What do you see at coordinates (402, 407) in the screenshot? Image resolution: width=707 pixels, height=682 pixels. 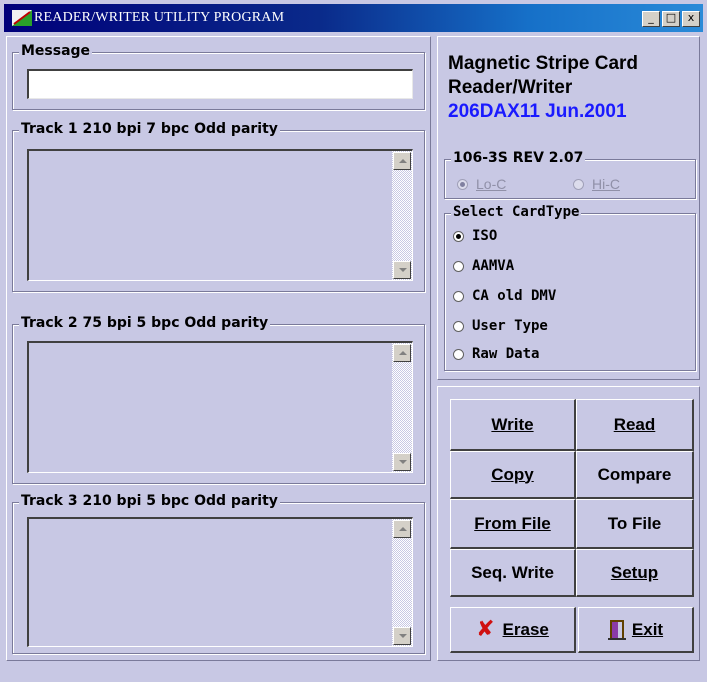 I see `track2-scrollbar` at bounding box center [402, 407].